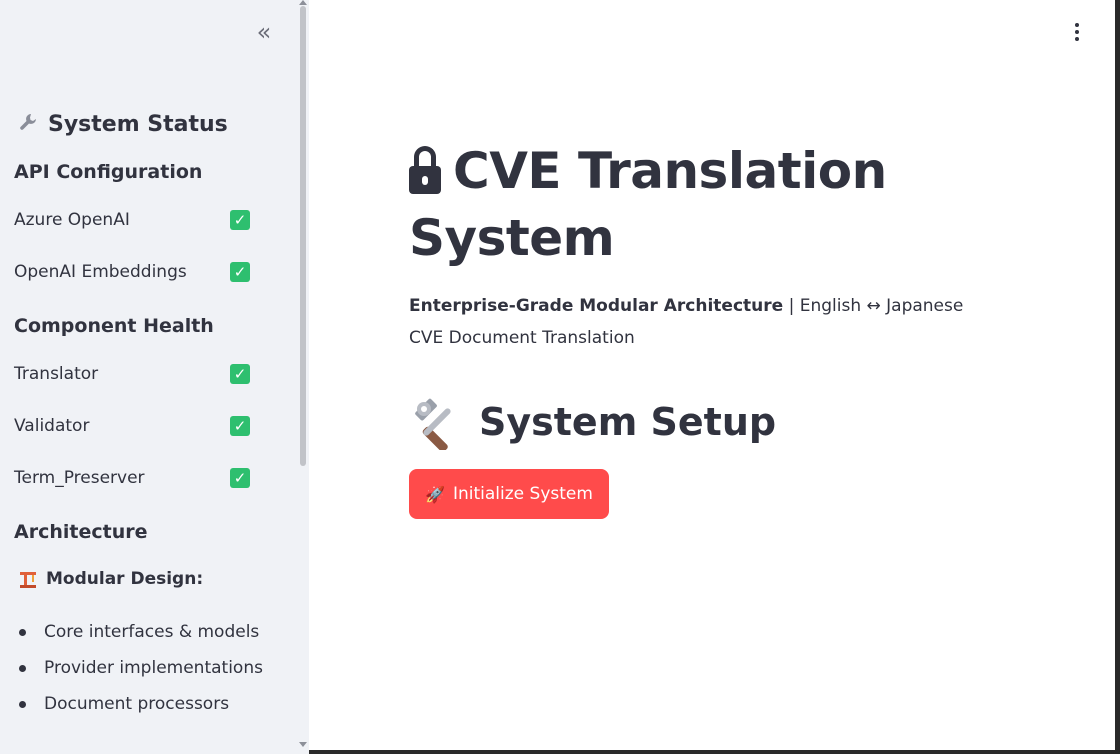  Describe the element at coordinates (108, 172) in the screenshot. I see `api-configuration-heading: API Configuration` at that location.